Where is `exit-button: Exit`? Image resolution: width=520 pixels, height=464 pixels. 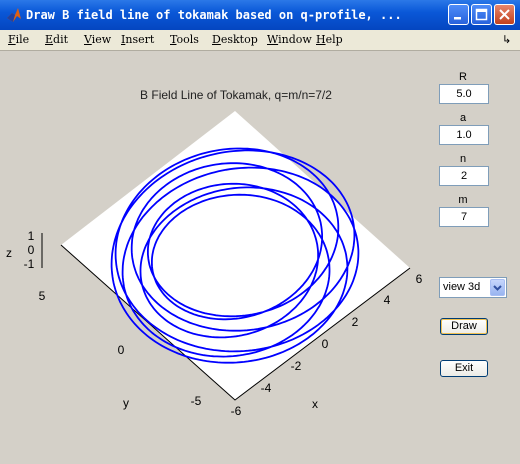 exit-button: Exit is located at coordinates (464, 368).